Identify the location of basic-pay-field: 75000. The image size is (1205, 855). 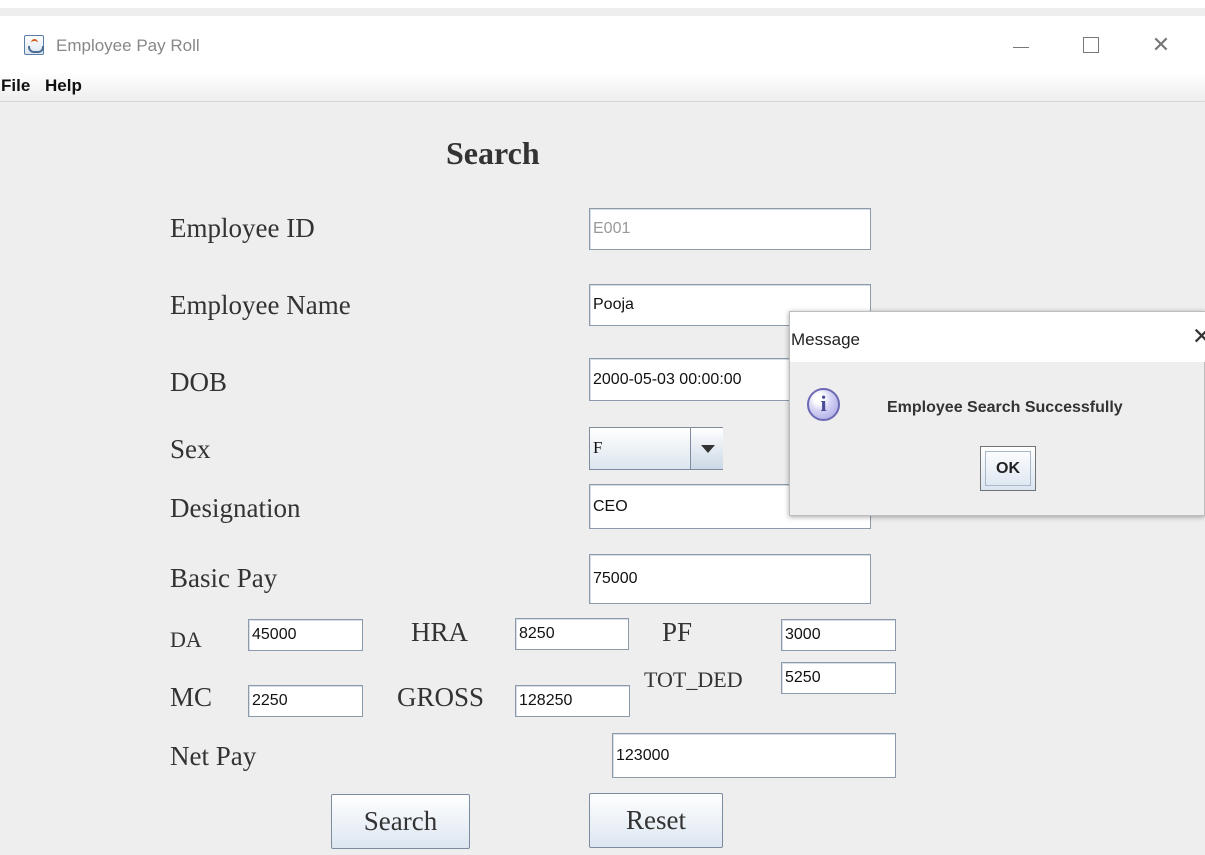
(730, 579).